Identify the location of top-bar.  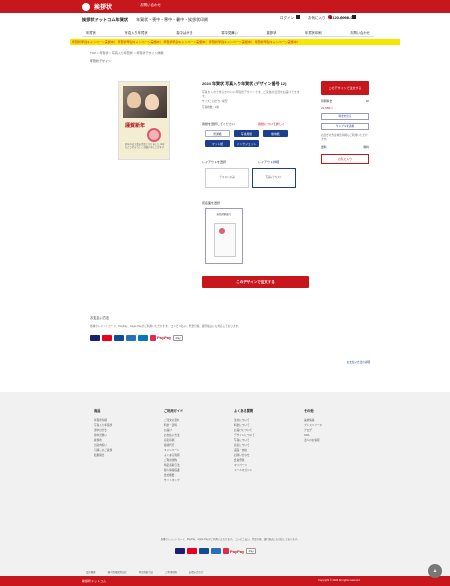
(225, 6).